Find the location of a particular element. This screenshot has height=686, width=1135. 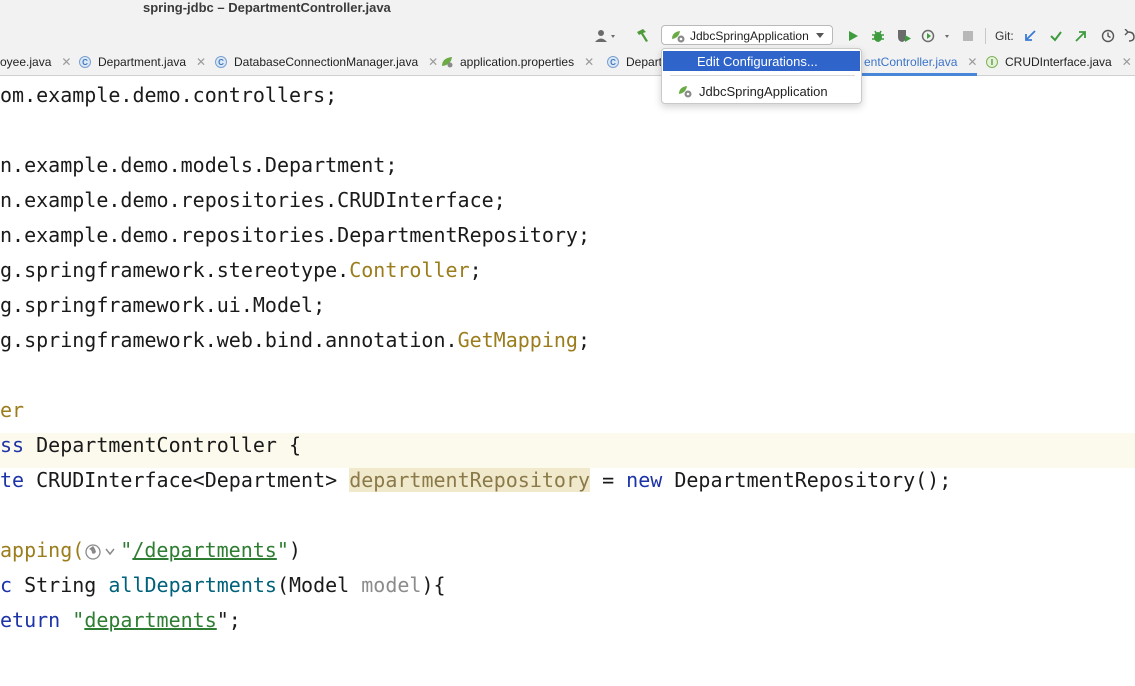

run-button is located at coordinates (853, 36).